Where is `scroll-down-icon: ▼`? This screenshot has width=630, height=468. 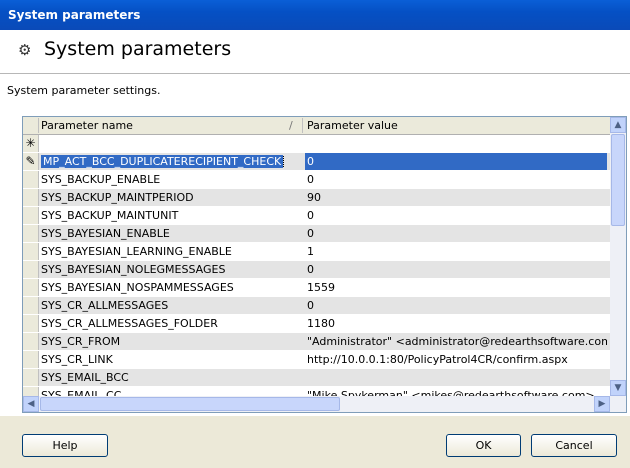
scroll-down-icon: ▼ is located at coordinates (618, 388).